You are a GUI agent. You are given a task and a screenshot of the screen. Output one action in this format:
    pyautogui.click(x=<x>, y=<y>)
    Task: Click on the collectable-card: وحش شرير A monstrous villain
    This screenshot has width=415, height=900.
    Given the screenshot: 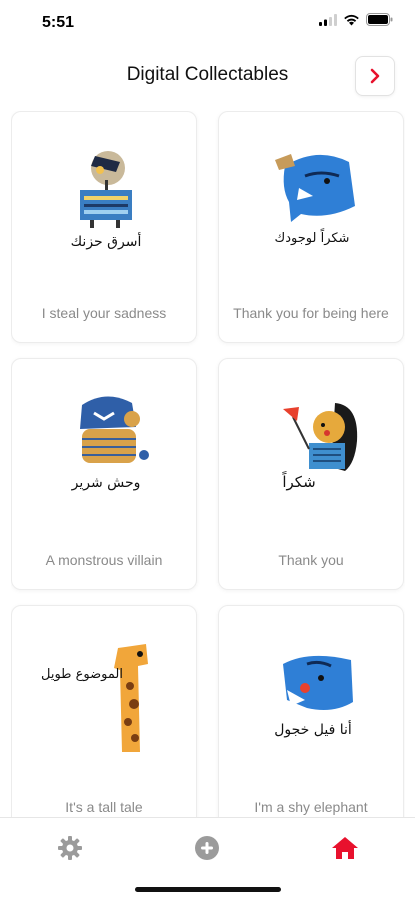 What is the action you would take?
    pyautogui.click(x=104, y=474)
    